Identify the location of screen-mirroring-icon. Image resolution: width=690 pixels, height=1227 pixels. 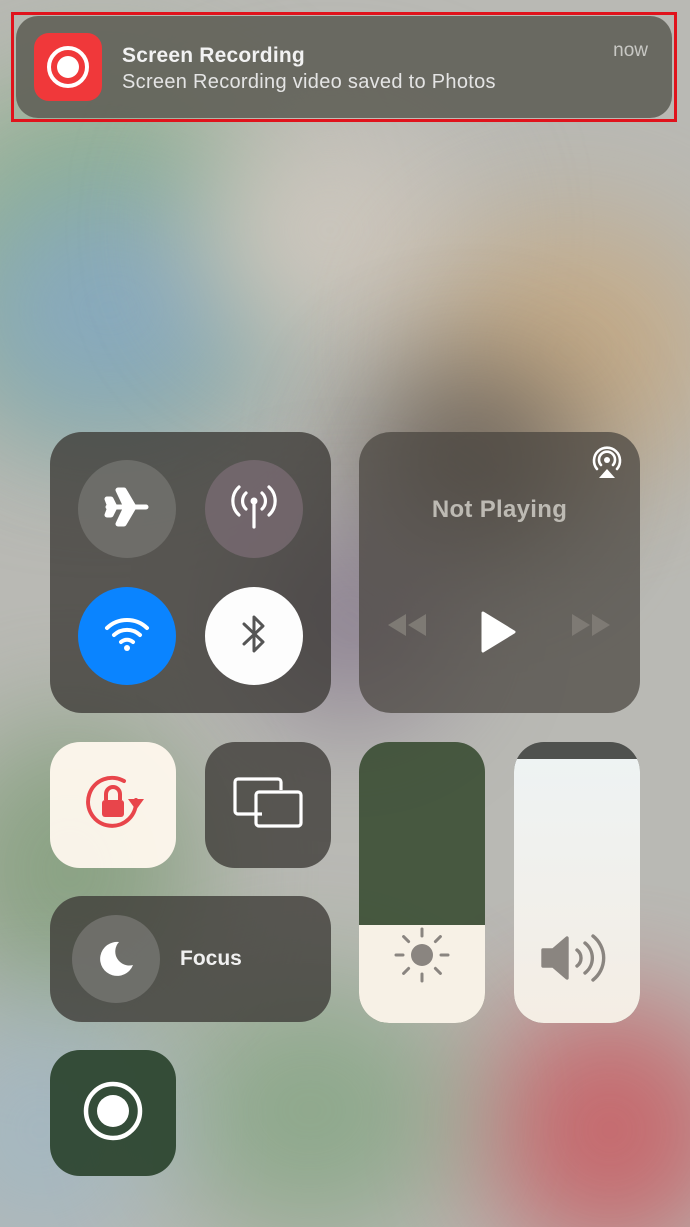
(268, 805).